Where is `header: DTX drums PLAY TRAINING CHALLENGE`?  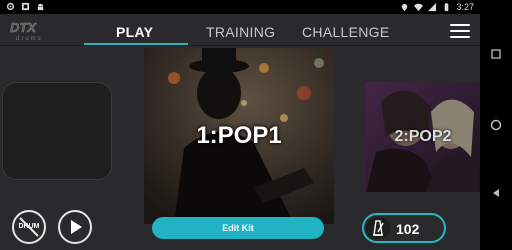 header: DTX drums PLAY TRAINING CHALLENGE is located at coordinates (240, 30).